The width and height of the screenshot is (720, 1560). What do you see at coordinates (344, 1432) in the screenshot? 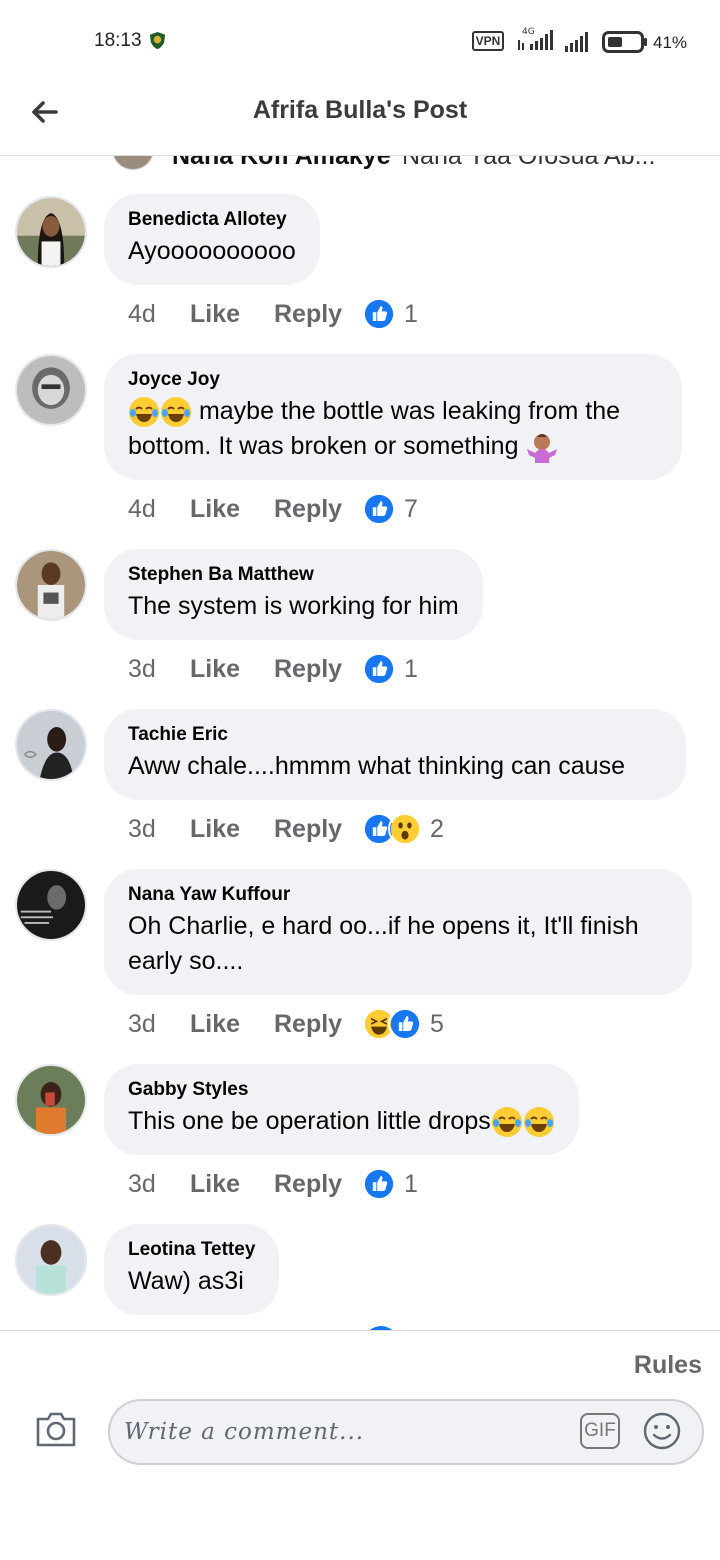
I see `comment-input` at bounding box center [344, 1432].